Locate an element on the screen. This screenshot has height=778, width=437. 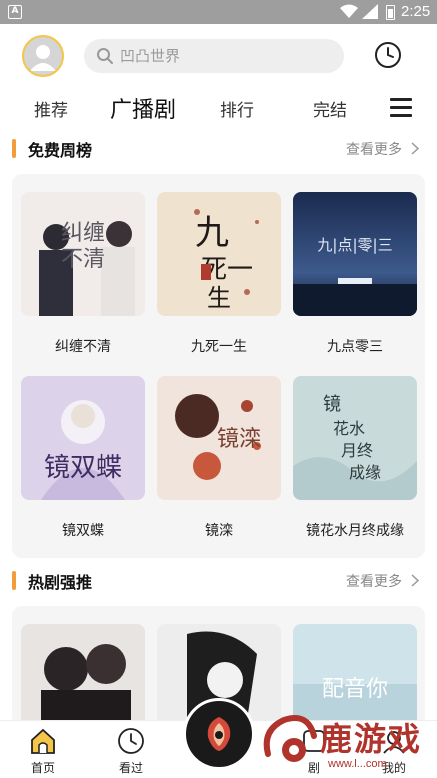
cover-image: 九|点|零|三 is located at coordinates (355, 254).